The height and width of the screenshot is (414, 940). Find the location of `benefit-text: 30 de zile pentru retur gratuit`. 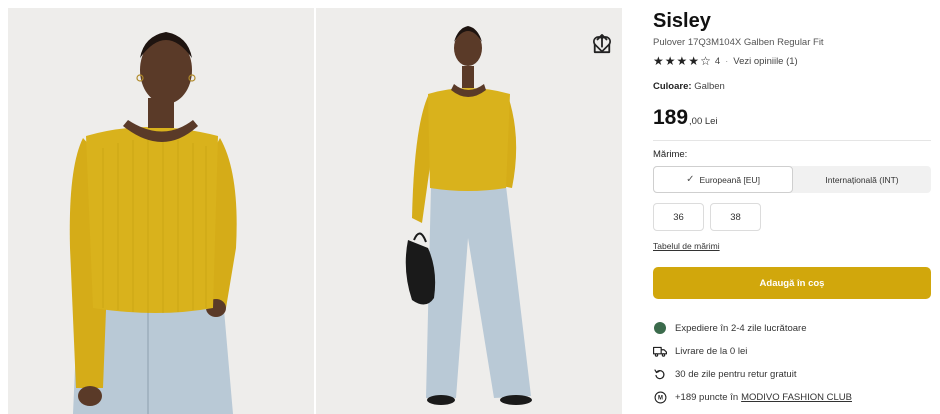

benefit-text: 30 de zile pentru retur gratuit is located at coordinates (736, 374).